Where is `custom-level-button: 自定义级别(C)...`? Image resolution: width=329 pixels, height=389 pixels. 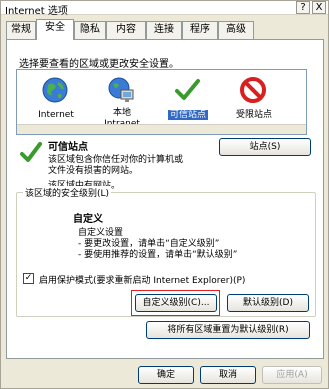 custom-level-button: 自定义级别(C)... is located at coordinates (176, 303).